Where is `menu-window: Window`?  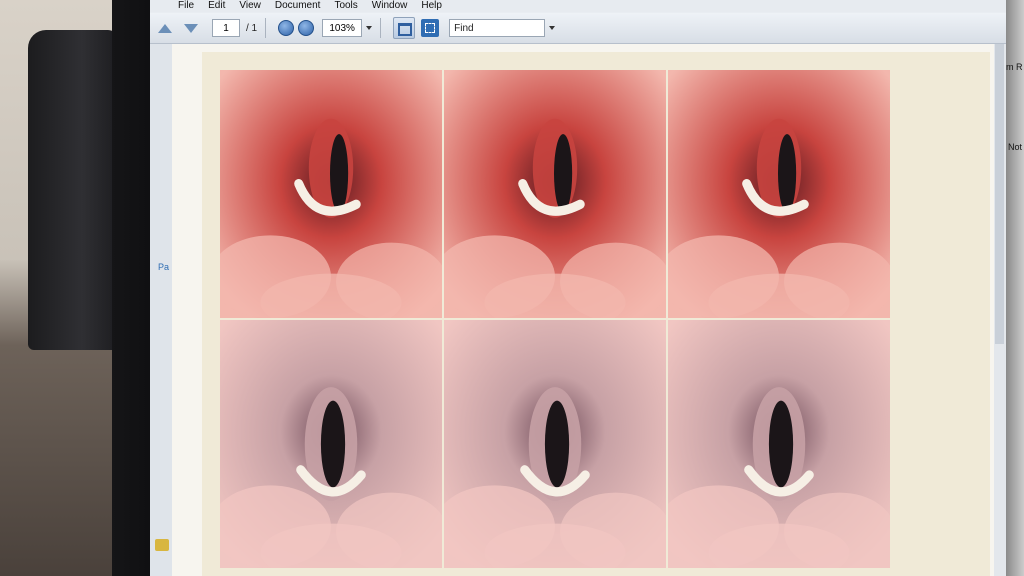
menu-window: Window is located at coordinates (390, 6).